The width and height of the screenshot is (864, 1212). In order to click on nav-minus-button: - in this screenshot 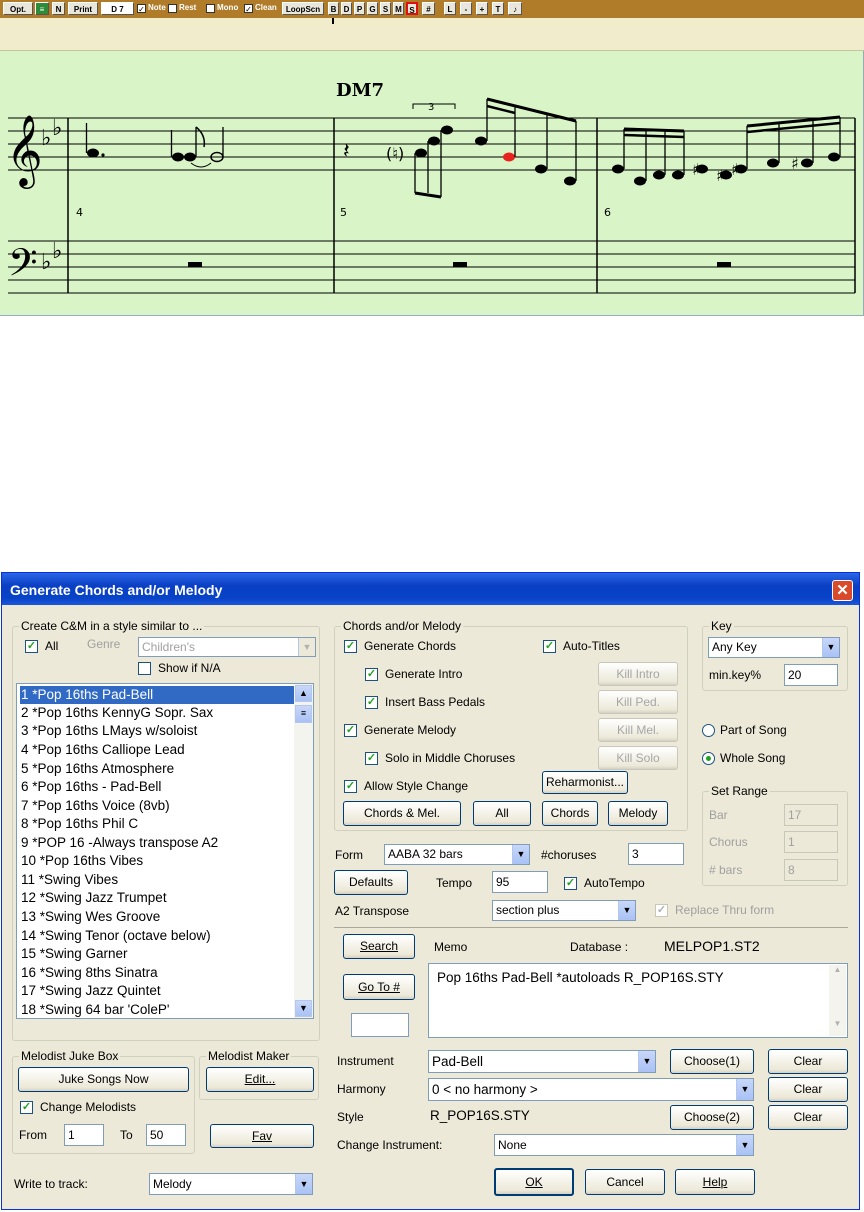, I will do `click(466, 8)`.